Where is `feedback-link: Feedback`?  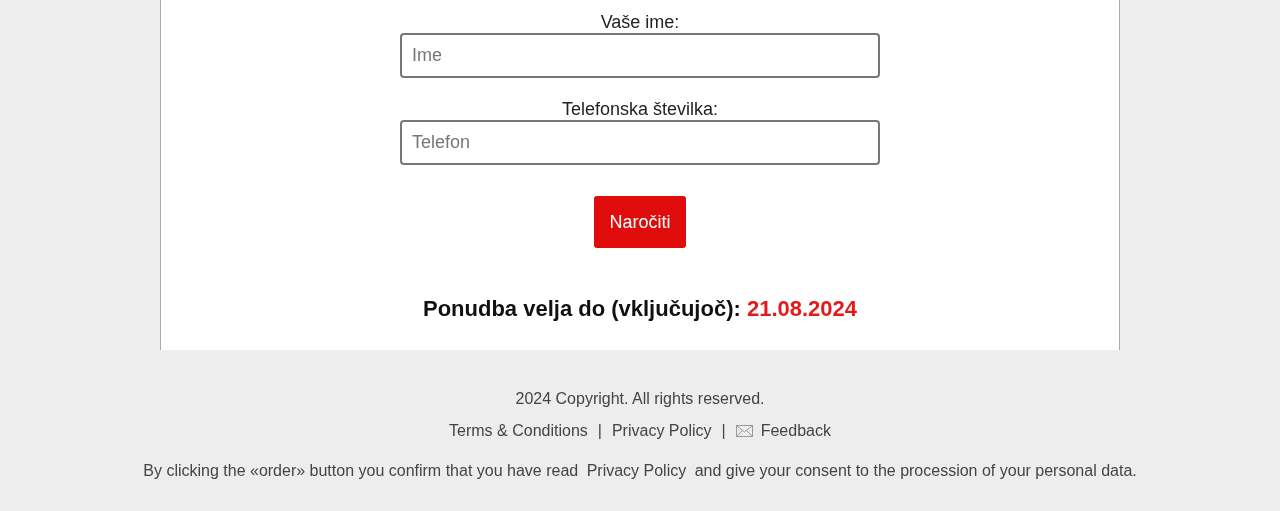 feedback-link: Feedback is located at coordinates (783, 431).